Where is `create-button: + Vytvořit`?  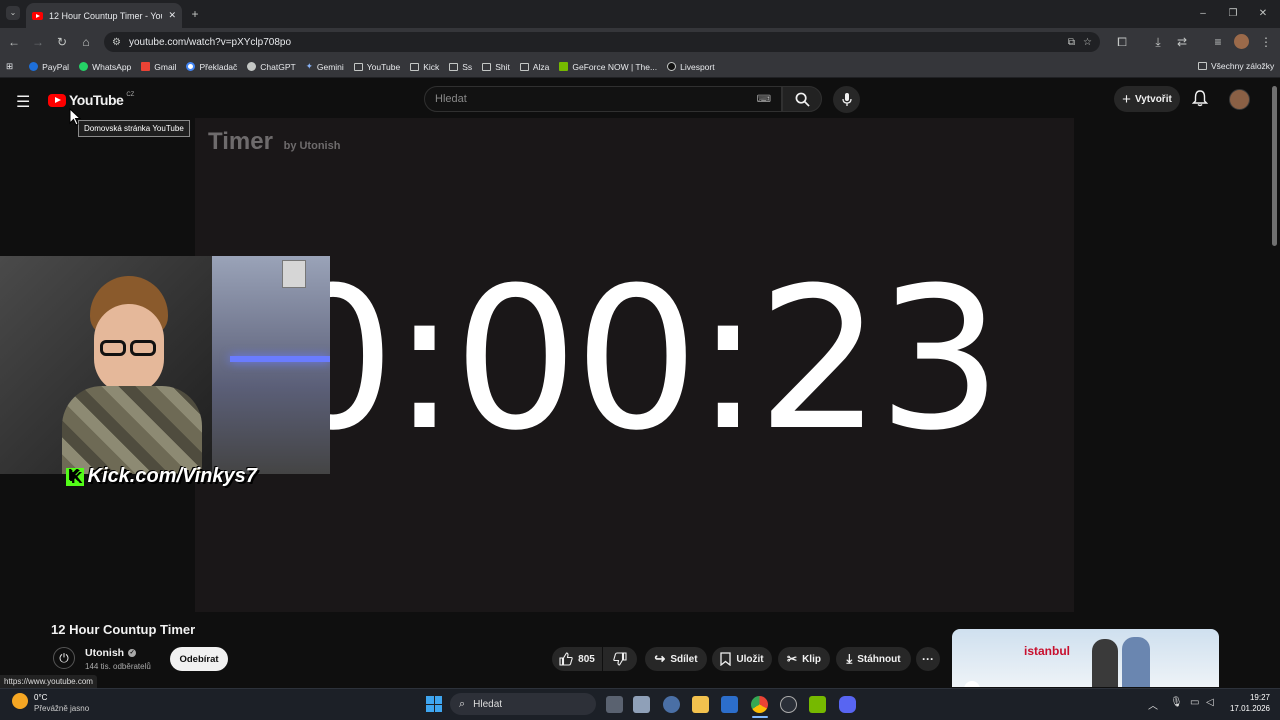 create-button: + Vytvořit is located at coordinates (1147, 99).